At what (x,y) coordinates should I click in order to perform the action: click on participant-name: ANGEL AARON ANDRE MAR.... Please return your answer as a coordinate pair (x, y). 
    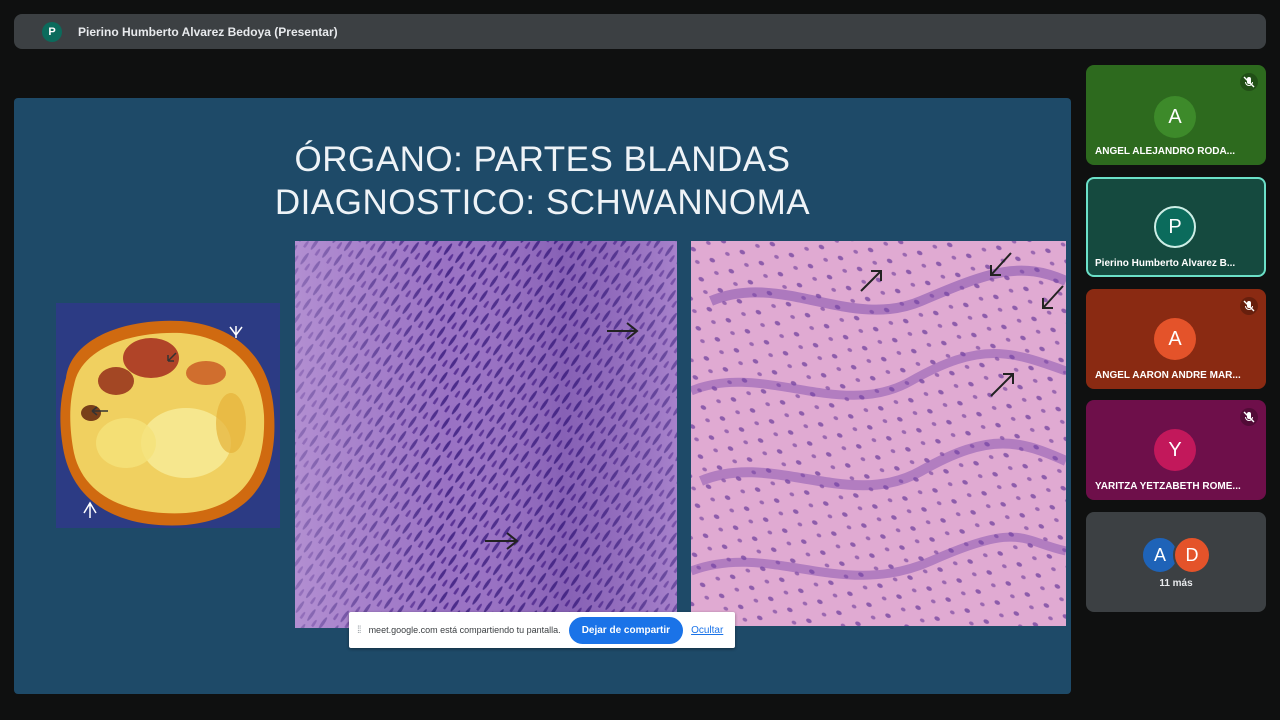
    Looking at the image, I should click on (1168, 375).